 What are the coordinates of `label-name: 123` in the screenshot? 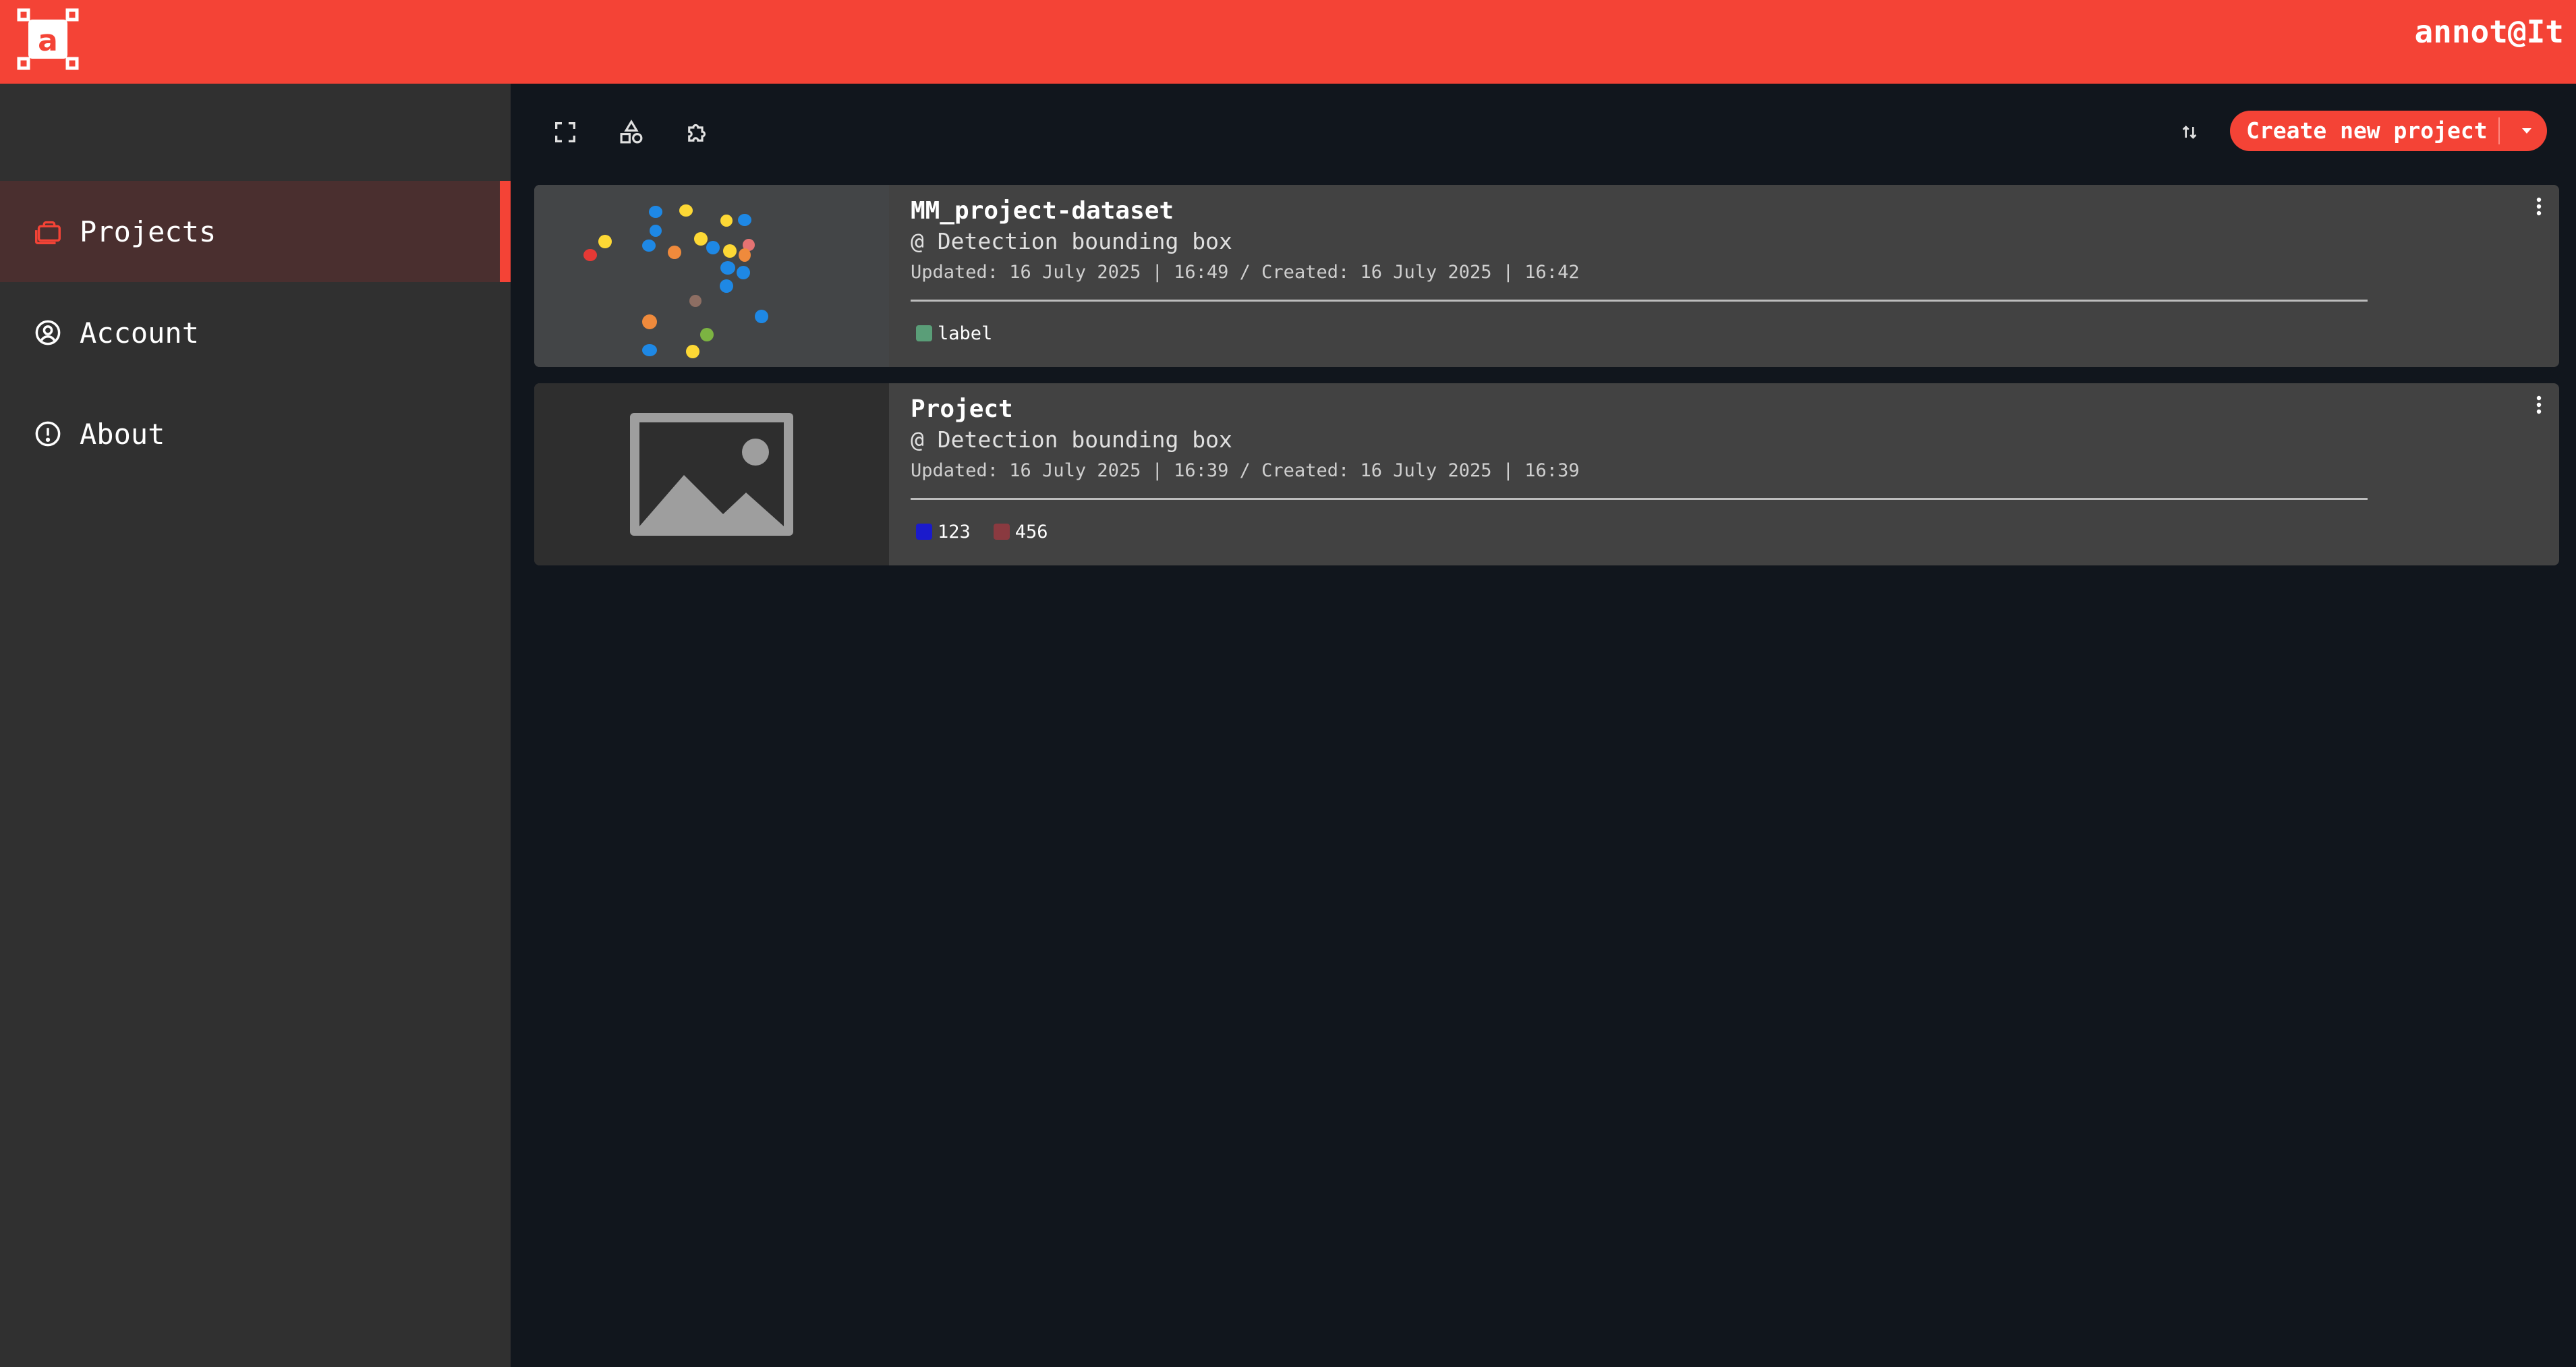 It's located at (954, 532).